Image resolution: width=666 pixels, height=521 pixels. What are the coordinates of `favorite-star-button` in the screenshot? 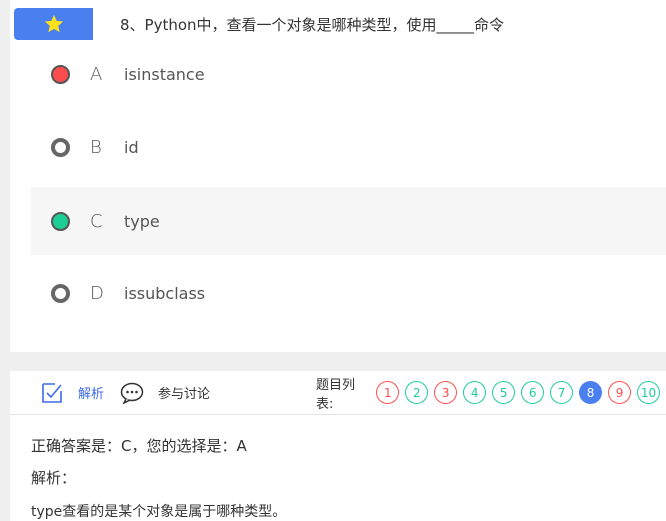 It's located at (53, 24).